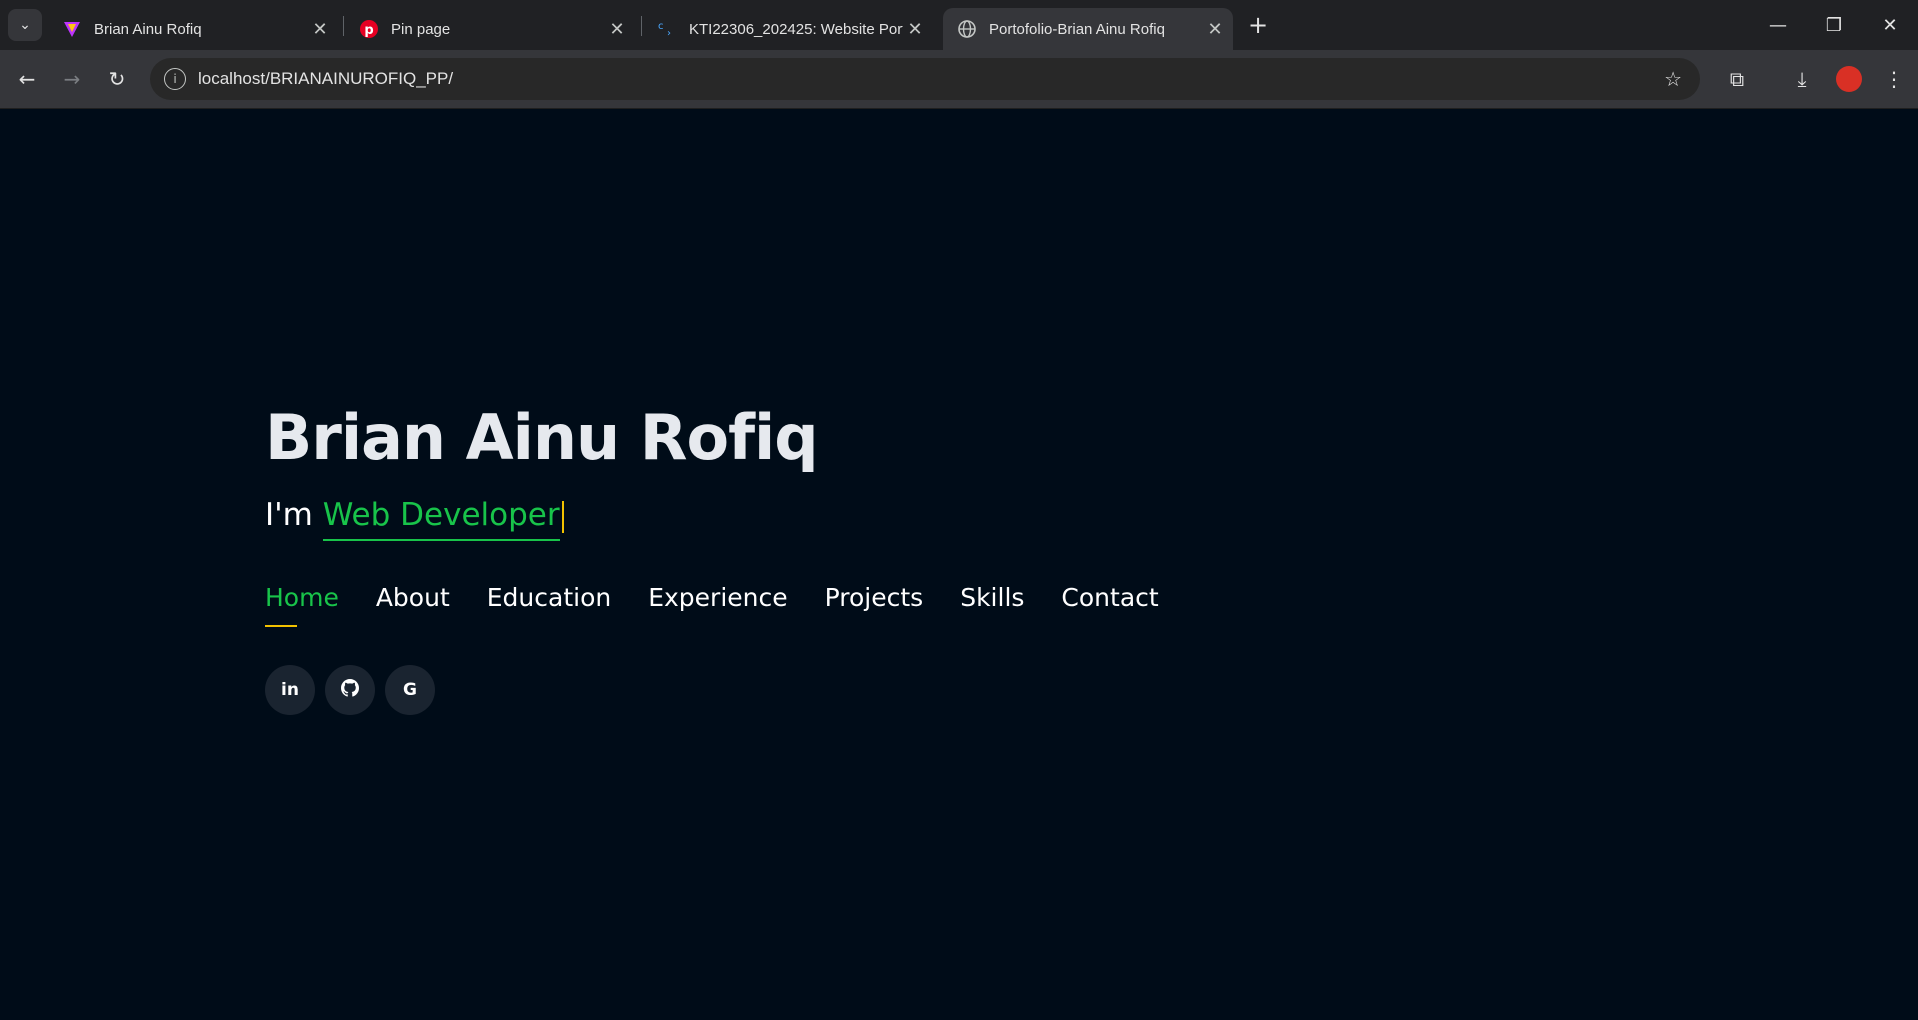  What do you see at coordinates (421, 29) in the screenshot?
I see `tab-title: Pin page` at bounding box center [421, 29].